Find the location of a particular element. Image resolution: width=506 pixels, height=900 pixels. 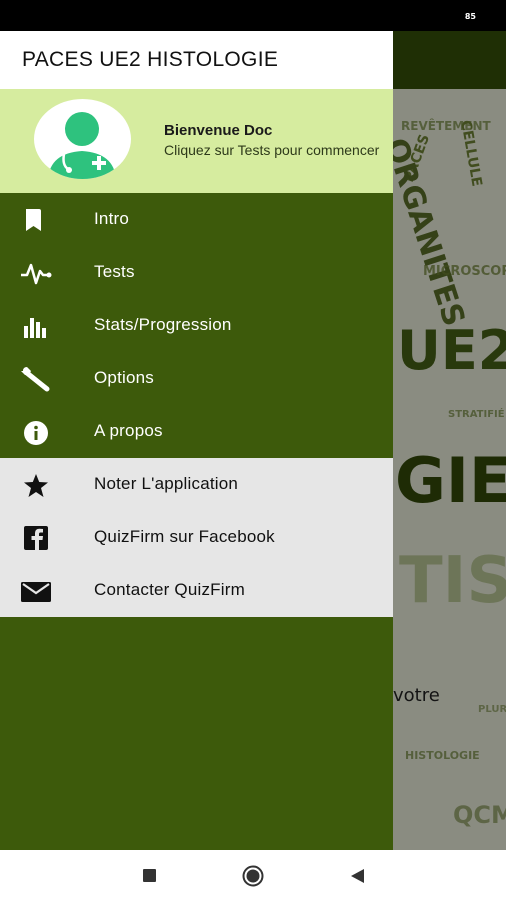

menu-item-stats: Stats/Progression is located at coordinates (196, 325).